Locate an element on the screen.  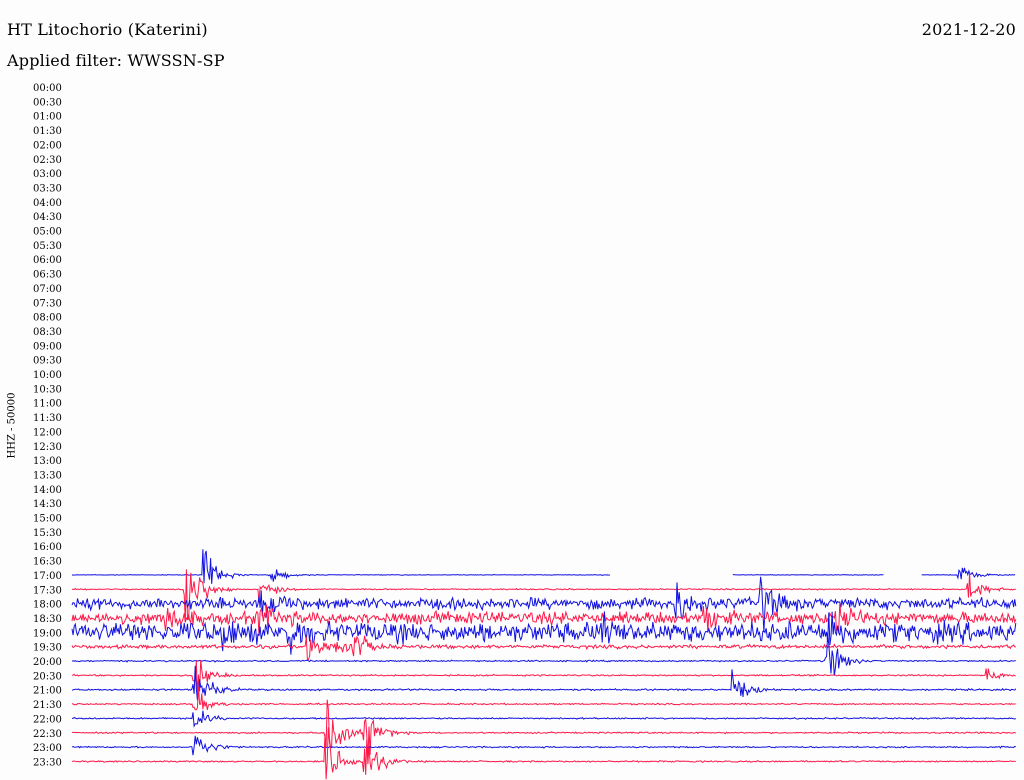
time-tick-label: 00:30 is located at coordinates (47, 102).